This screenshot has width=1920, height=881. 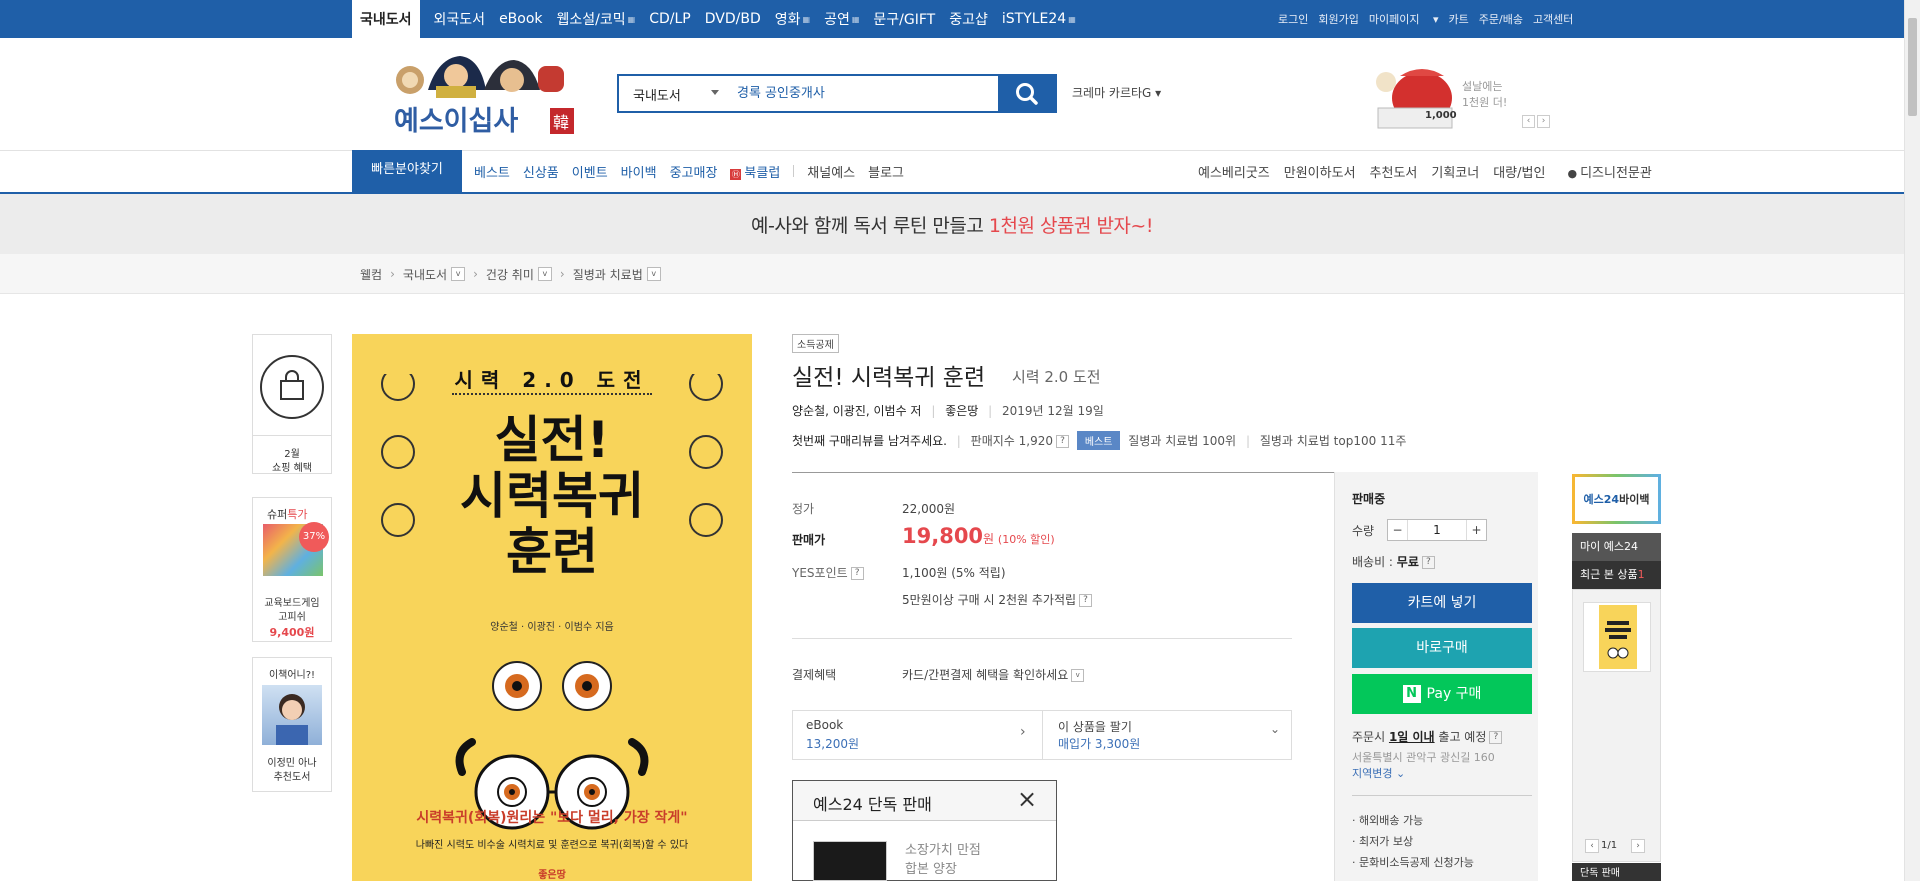 What do you see at coordinates (631, 19) in the screenshot?
I see `submenu-icon: ▦` at bounding box center [631, 19].